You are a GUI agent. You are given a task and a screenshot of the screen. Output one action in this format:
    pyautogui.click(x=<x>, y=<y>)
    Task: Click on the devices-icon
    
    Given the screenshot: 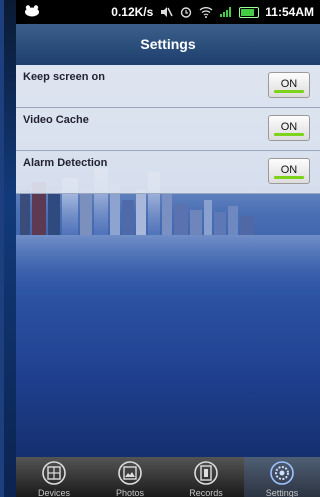 What is the action you would take?
    pyautogui.click(x=54, y=473)
    